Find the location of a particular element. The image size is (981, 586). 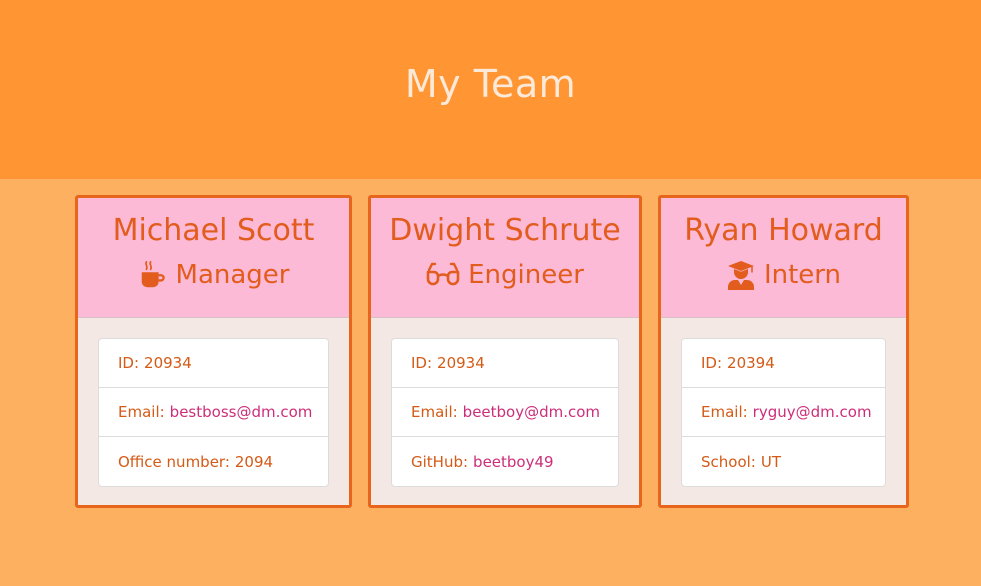

mug-hot-icon is located at coordinates (153, 275).